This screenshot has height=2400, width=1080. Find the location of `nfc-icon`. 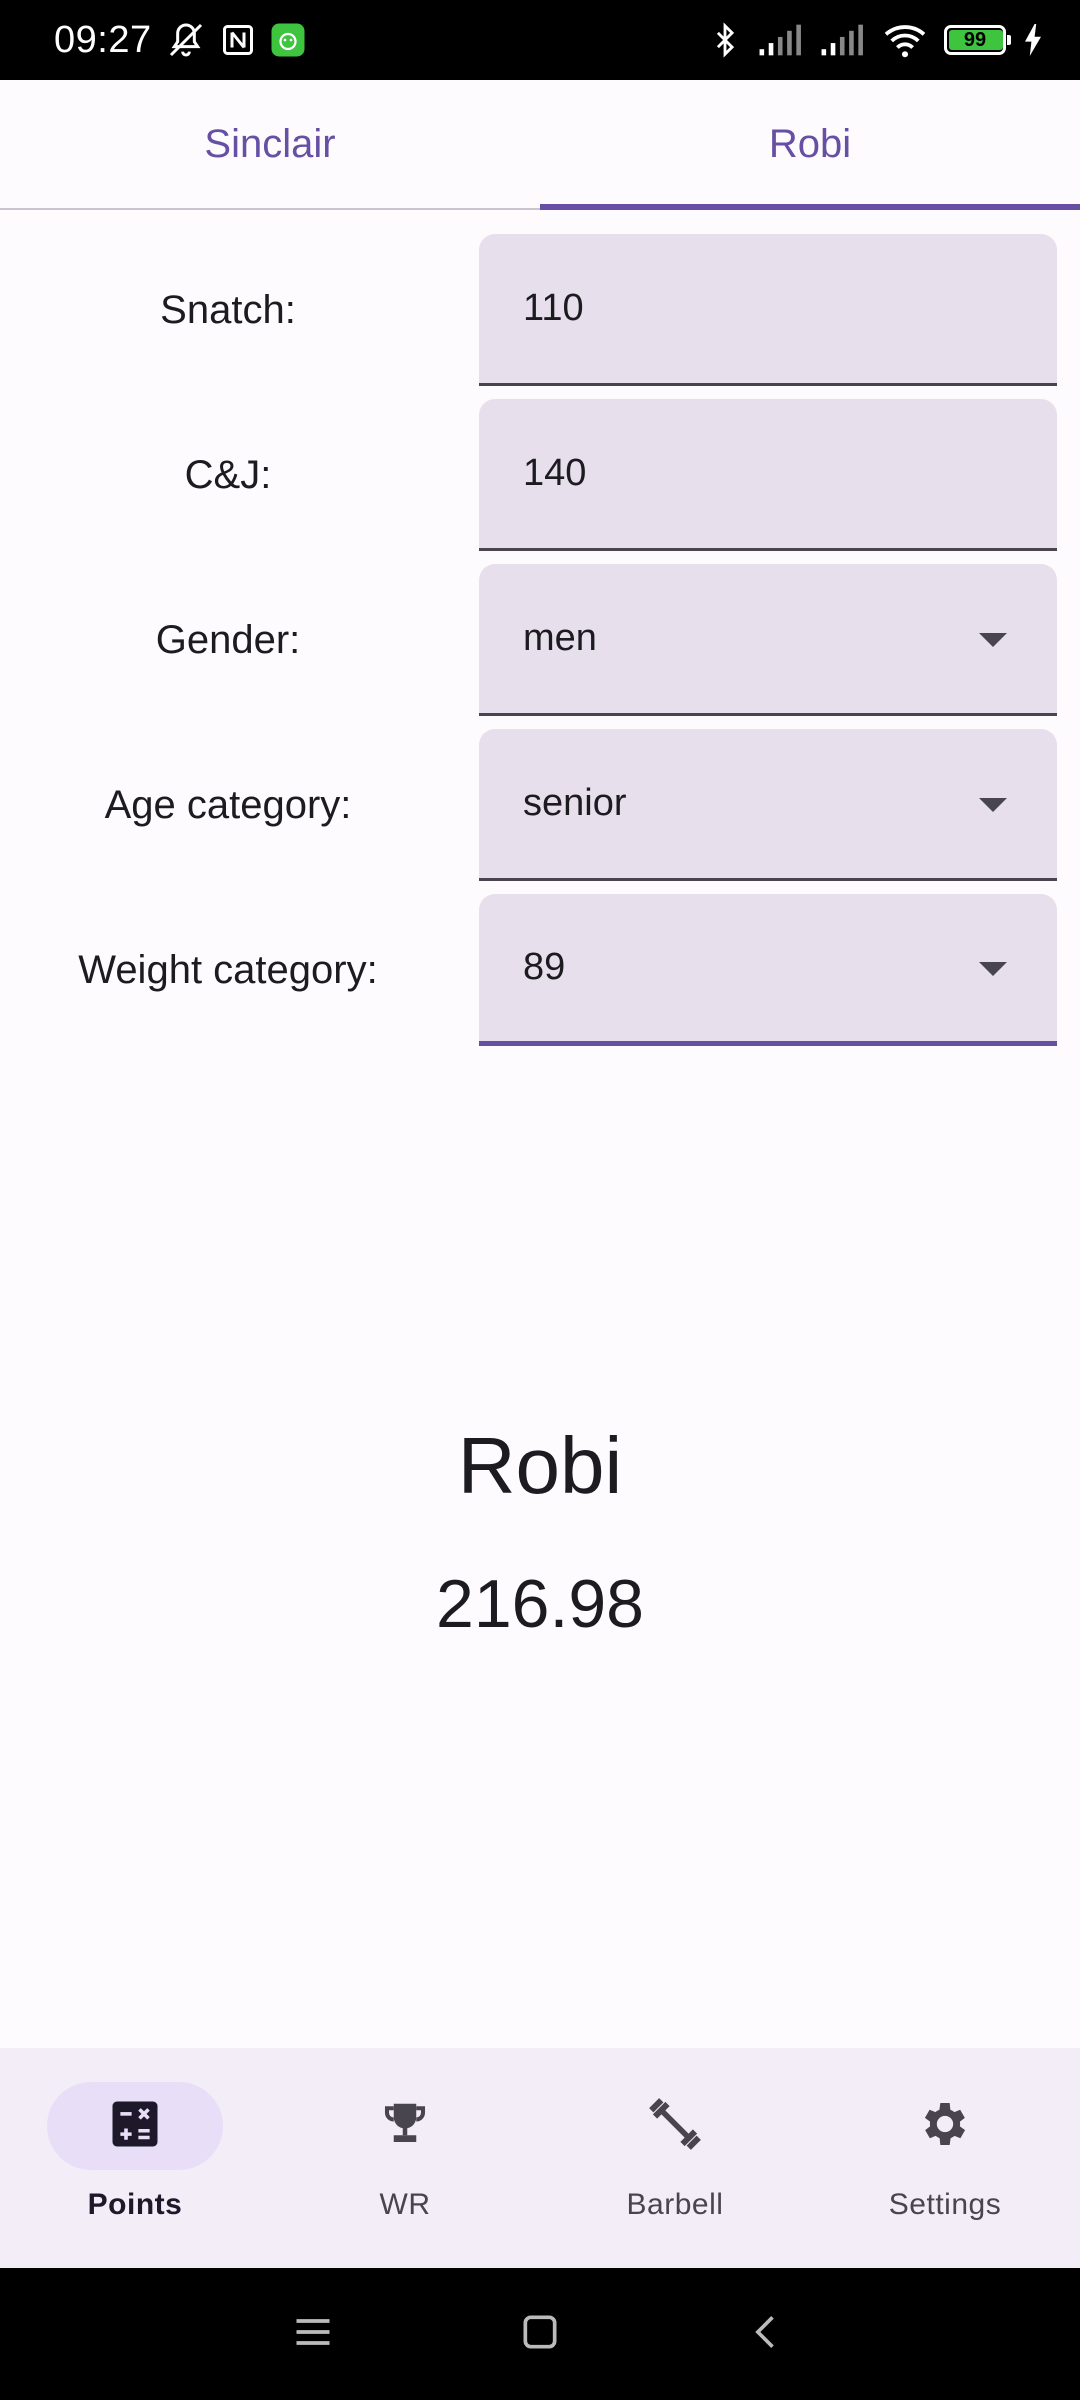

nfc-icon is located at coordinates (238, 40).